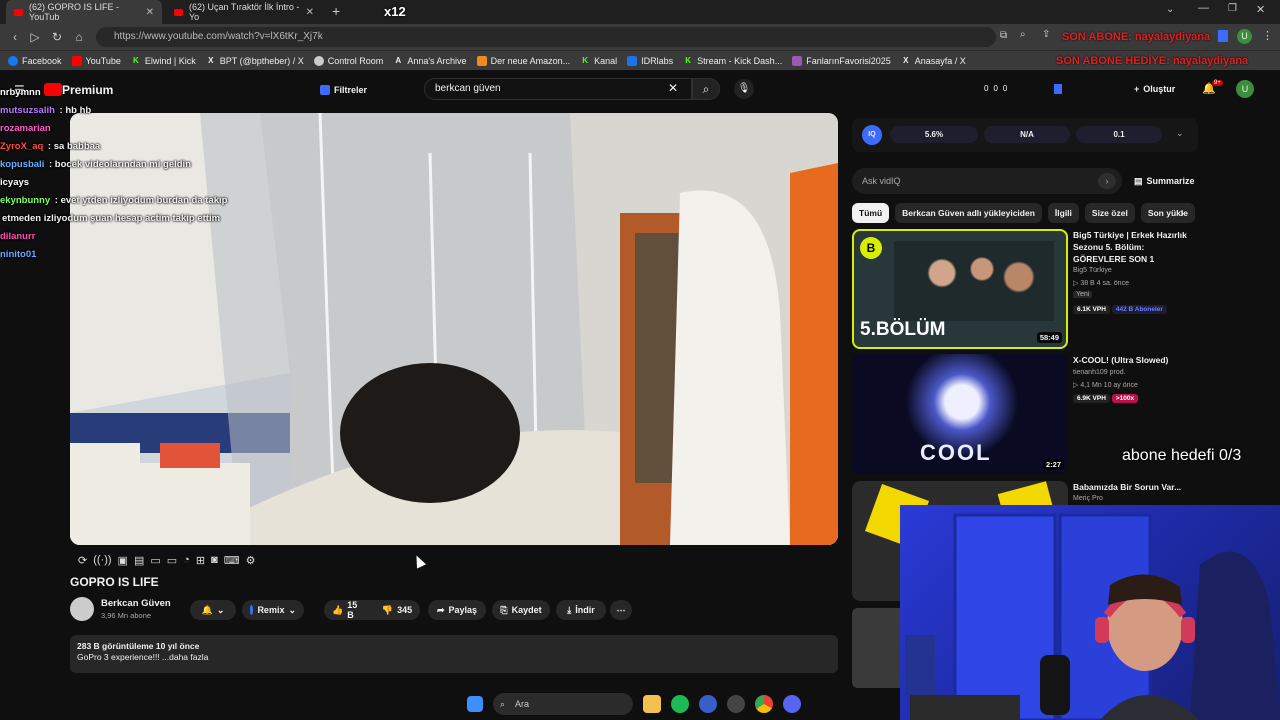  I want to click on maximize-icon: ❐, so click(1232, 8).